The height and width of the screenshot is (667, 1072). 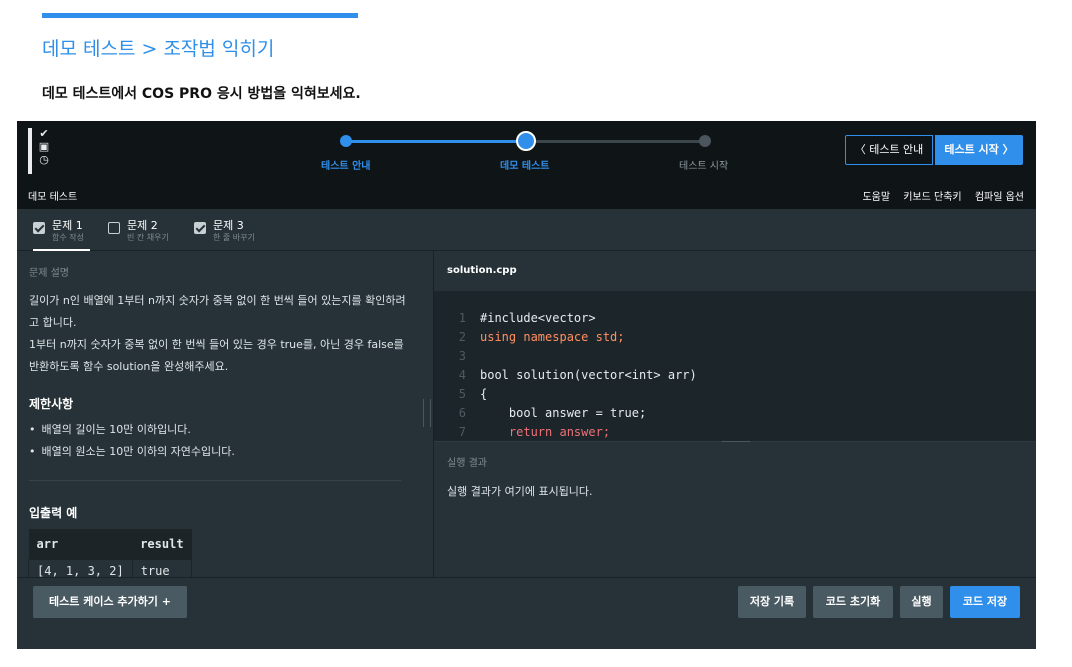 What do you see at coordinates (467, 463) in the screenshot?
I see `result-label: 실행 결과` at bounding box center [467, 463].